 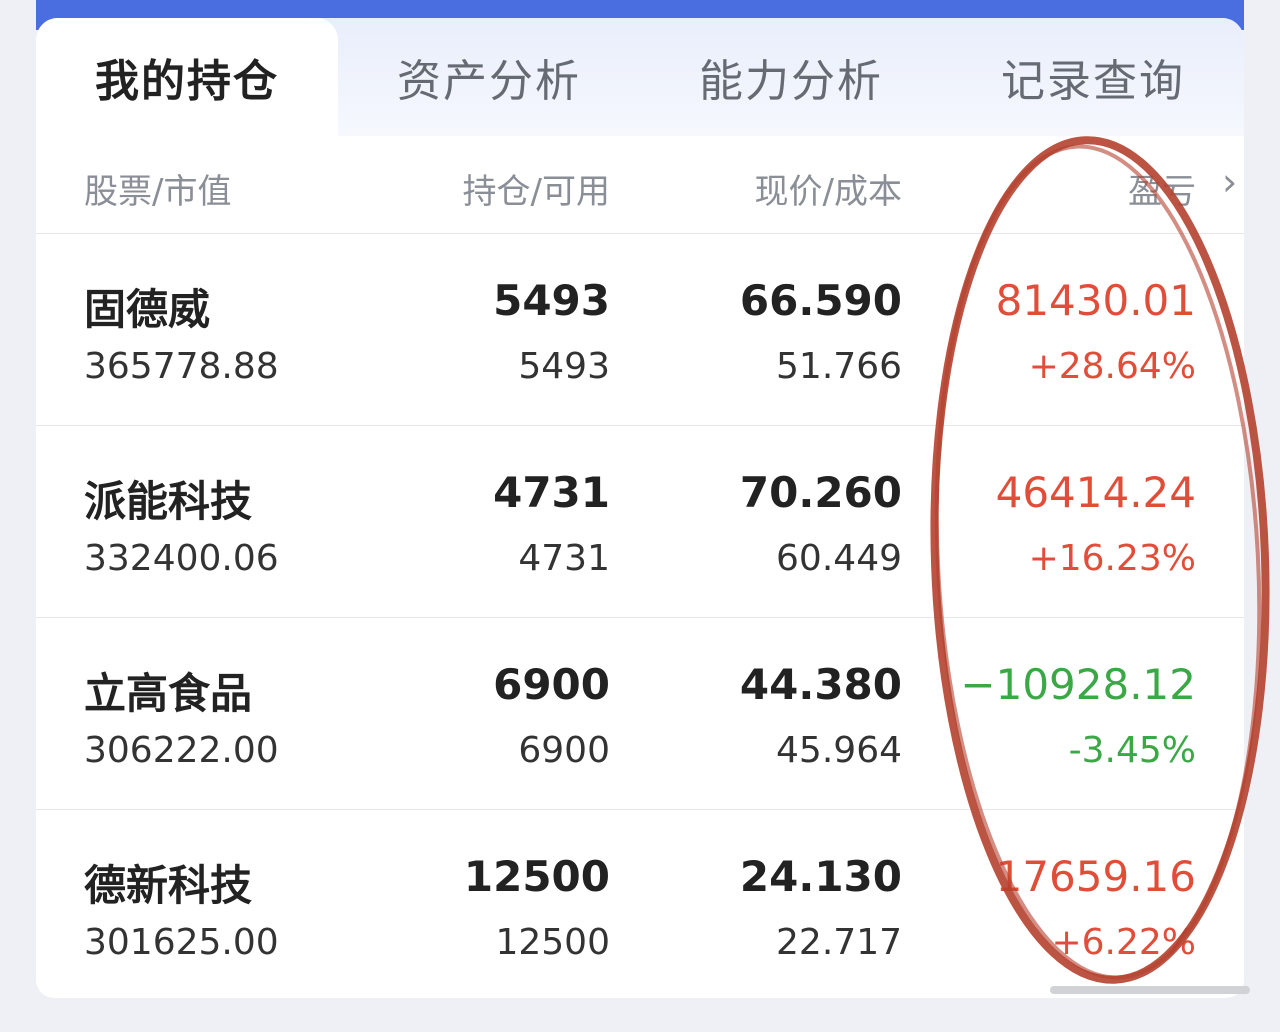 I want to click on market-value: 332400.06, so click(x=181, y=558).